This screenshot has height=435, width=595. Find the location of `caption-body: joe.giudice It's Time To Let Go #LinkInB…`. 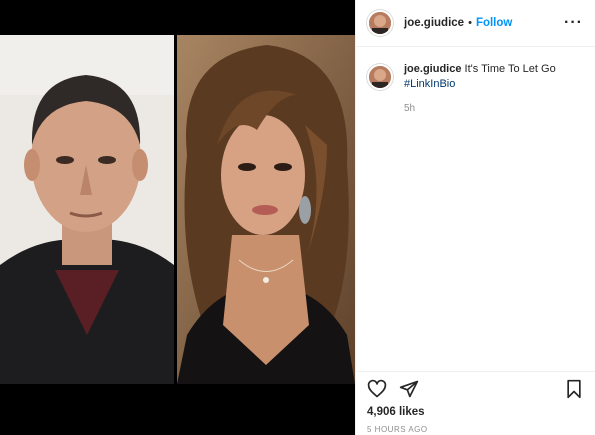

caption-body: joe.giudice It's Time To Let Go #LinkInB… is located at coordinates (480, 89).